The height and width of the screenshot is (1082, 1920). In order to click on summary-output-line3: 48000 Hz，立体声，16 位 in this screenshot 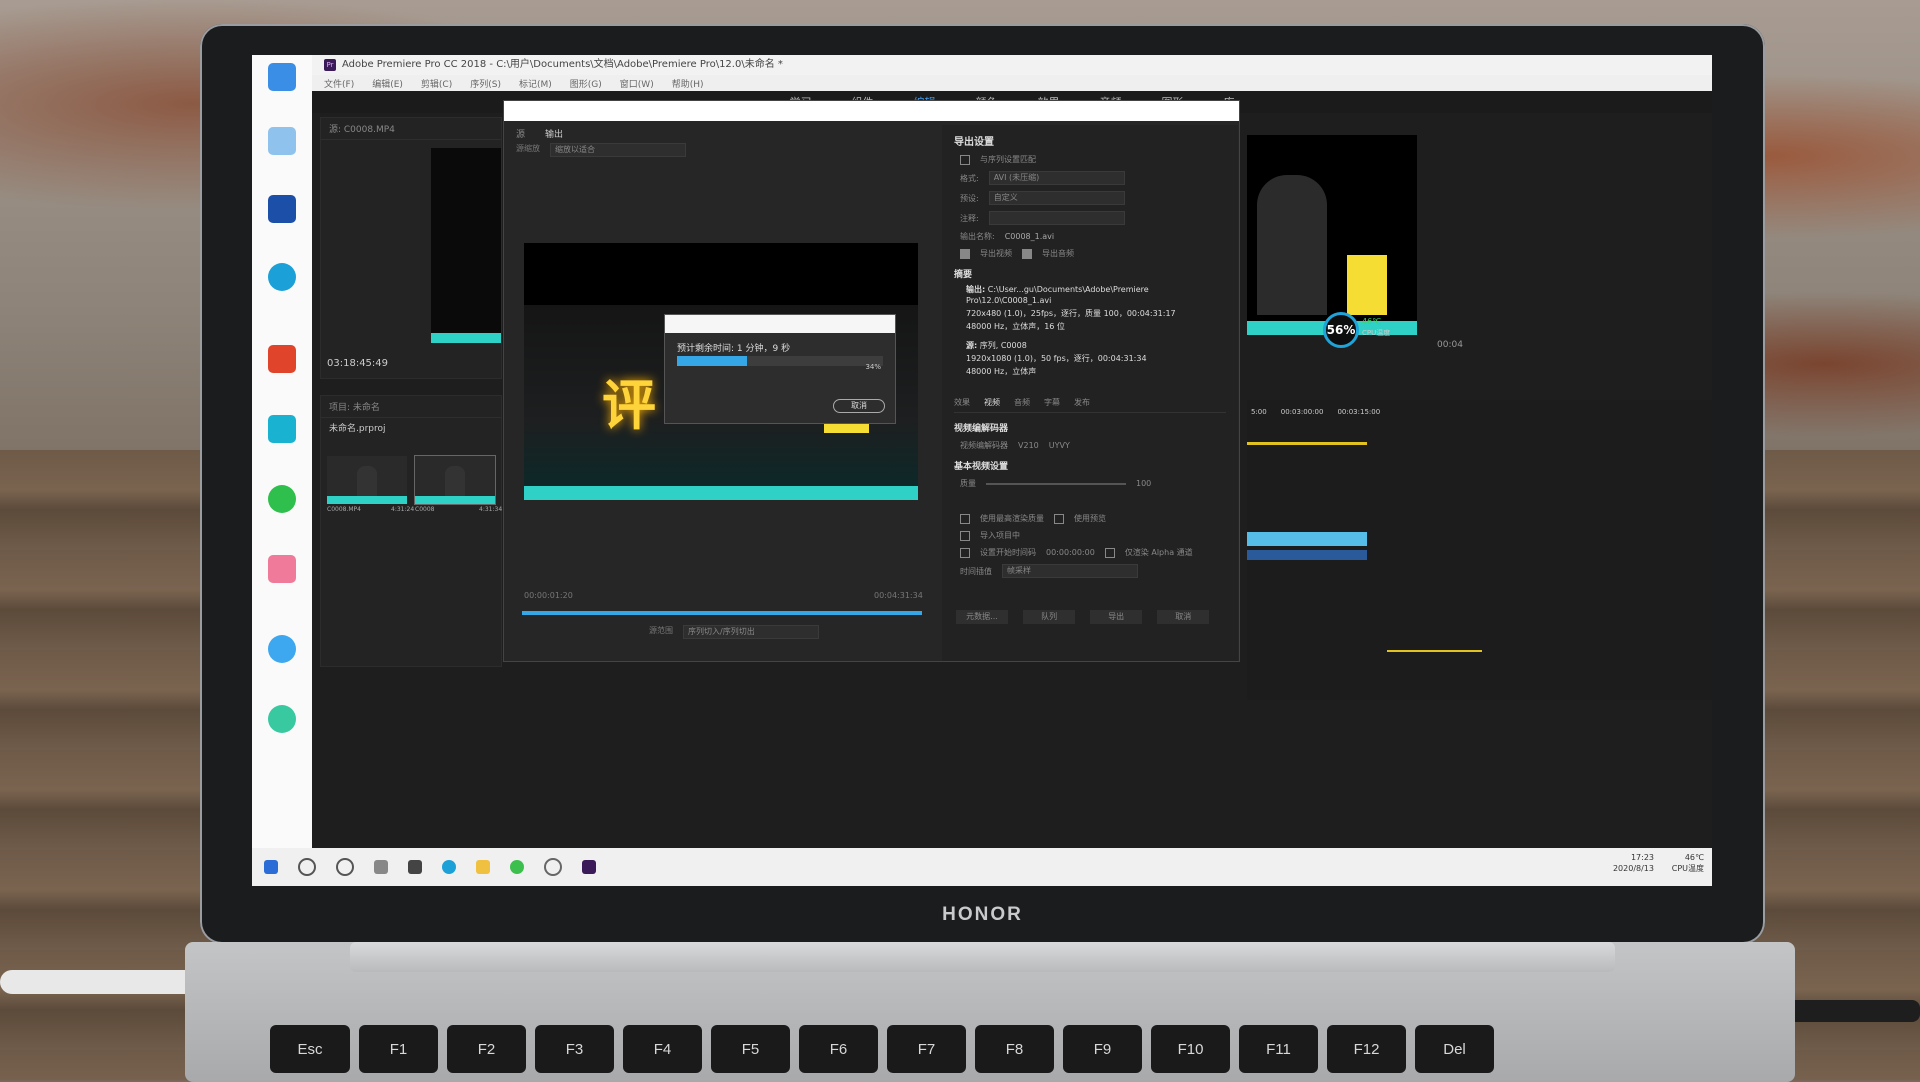, I will do `click(1015, 326)`.